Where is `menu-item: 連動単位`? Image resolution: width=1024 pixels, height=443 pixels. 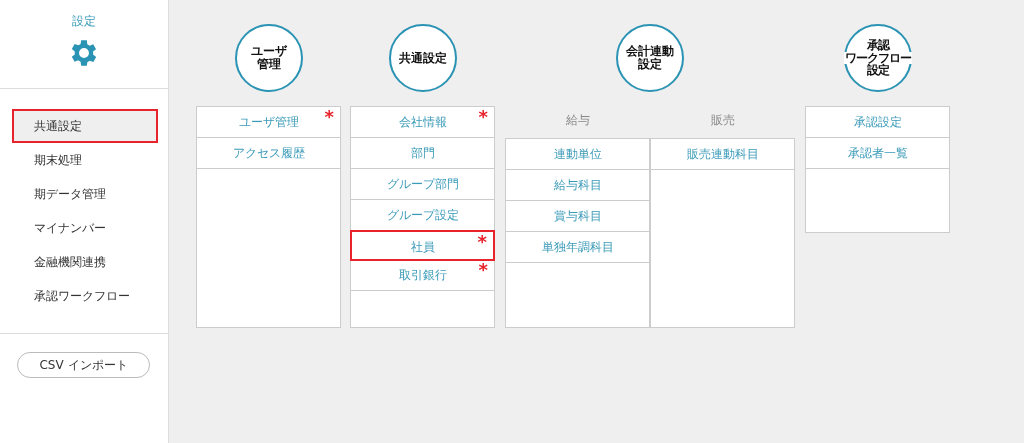
menu-item: 連動単位 is located at coordinates (577, 154).